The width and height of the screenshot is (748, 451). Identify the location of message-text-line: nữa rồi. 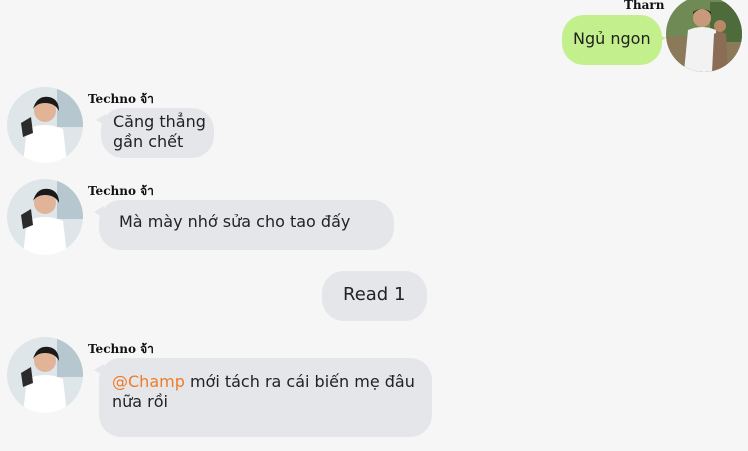
(140, 401).